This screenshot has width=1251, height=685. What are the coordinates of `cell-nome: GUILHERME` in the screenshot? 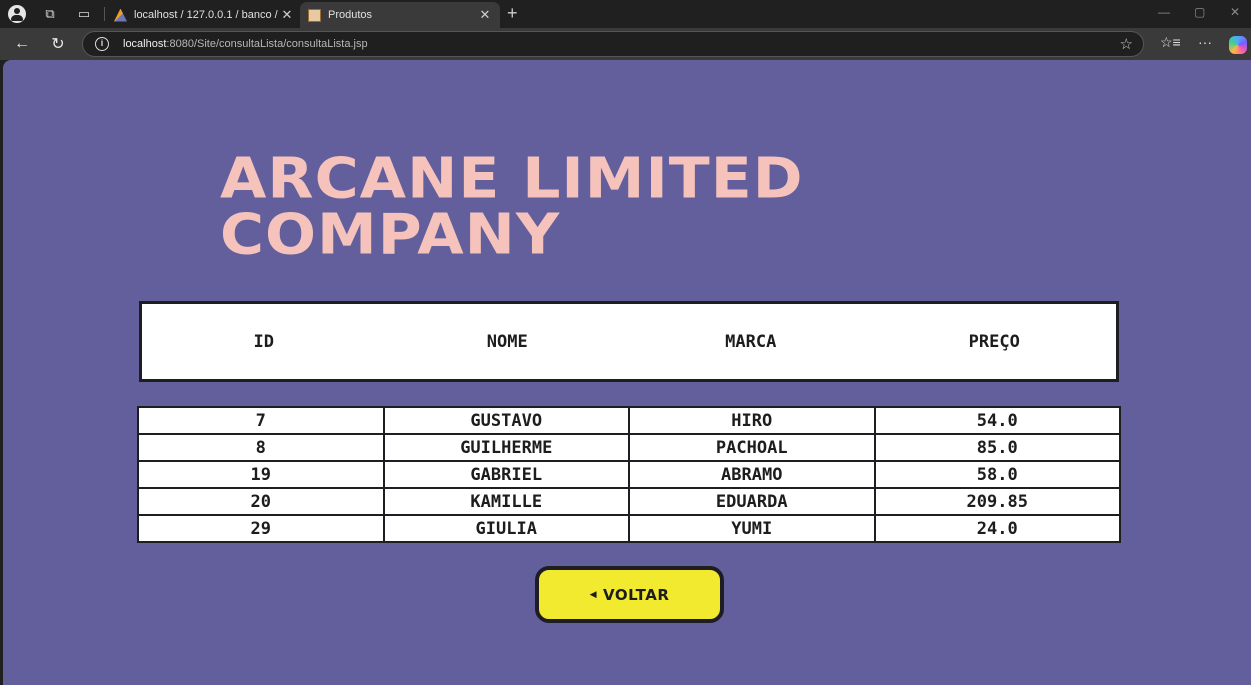 It's located at (506, 447).